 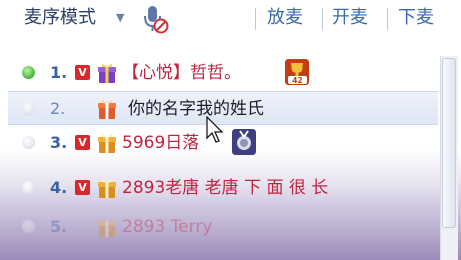 I want to click on chevron-down-icon: ▼, so click(x=120, y=18).